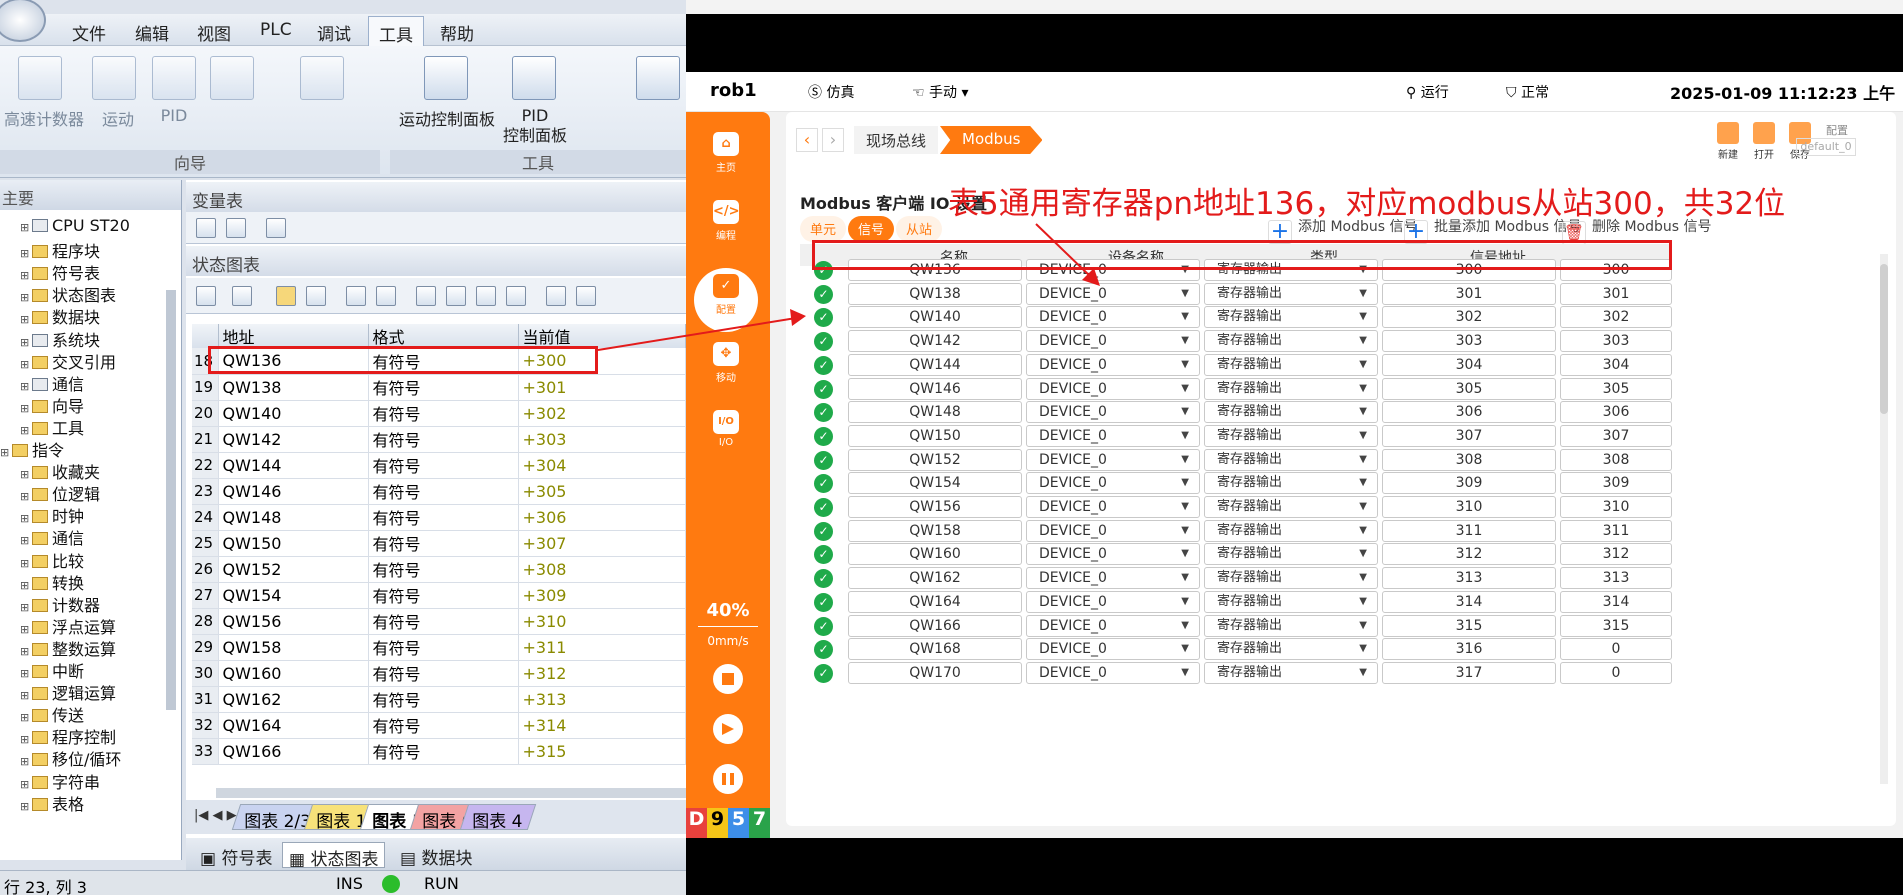 The image size is (1903, 895). I want to click on arrow-line-left, so click(697, 334).